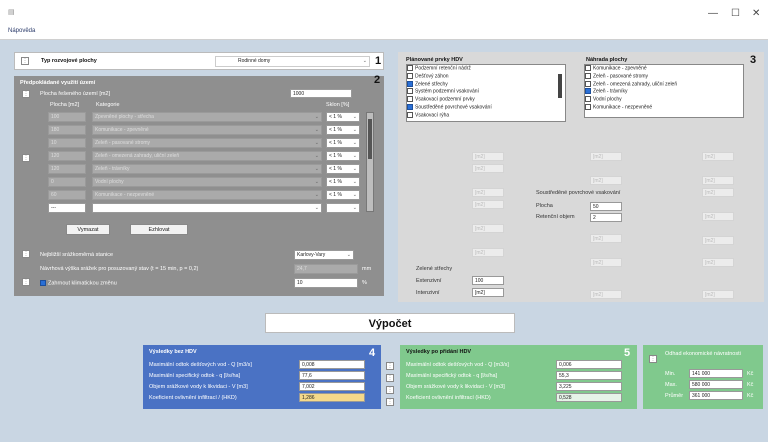 The width and height of the screenshot is (768, 442). What do you see at coordinates (324, 255) in the screenshot?
I see `storm-station-select: Karlovy-Vary ⌄` at bounding box center [324, 255].